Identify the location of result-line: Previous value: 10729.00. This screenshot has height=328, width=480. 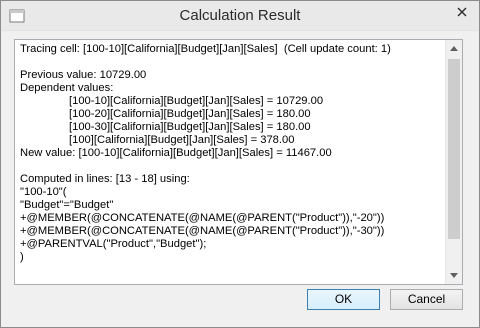
(83, 75).